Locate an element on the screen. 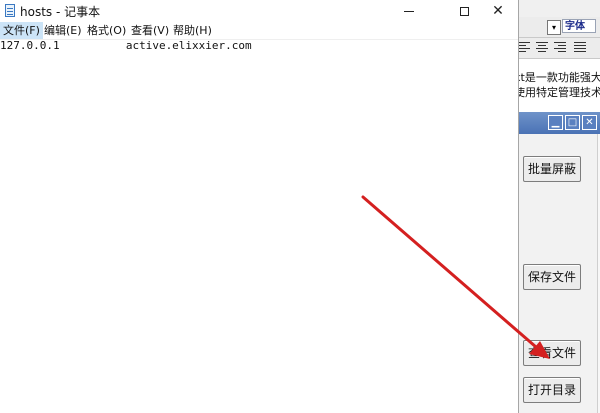  hosts-file-content: 127.0.0.1 active.elixxier.com is located at coordinates (126, 46).